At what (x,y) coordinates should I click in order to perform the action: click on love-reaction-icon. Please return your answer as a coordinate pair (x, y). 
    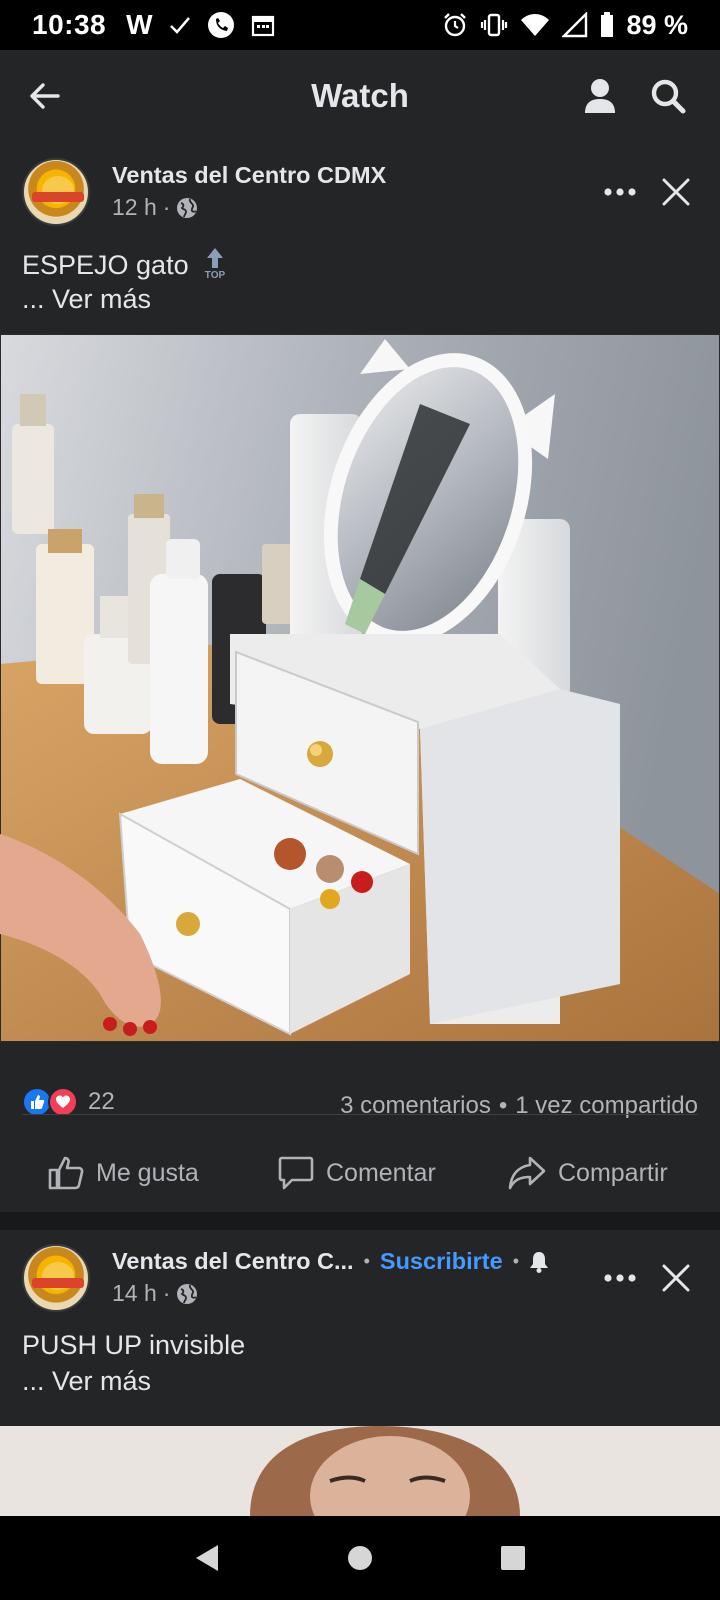
    Looking at the image, I should click on (63, 1102).